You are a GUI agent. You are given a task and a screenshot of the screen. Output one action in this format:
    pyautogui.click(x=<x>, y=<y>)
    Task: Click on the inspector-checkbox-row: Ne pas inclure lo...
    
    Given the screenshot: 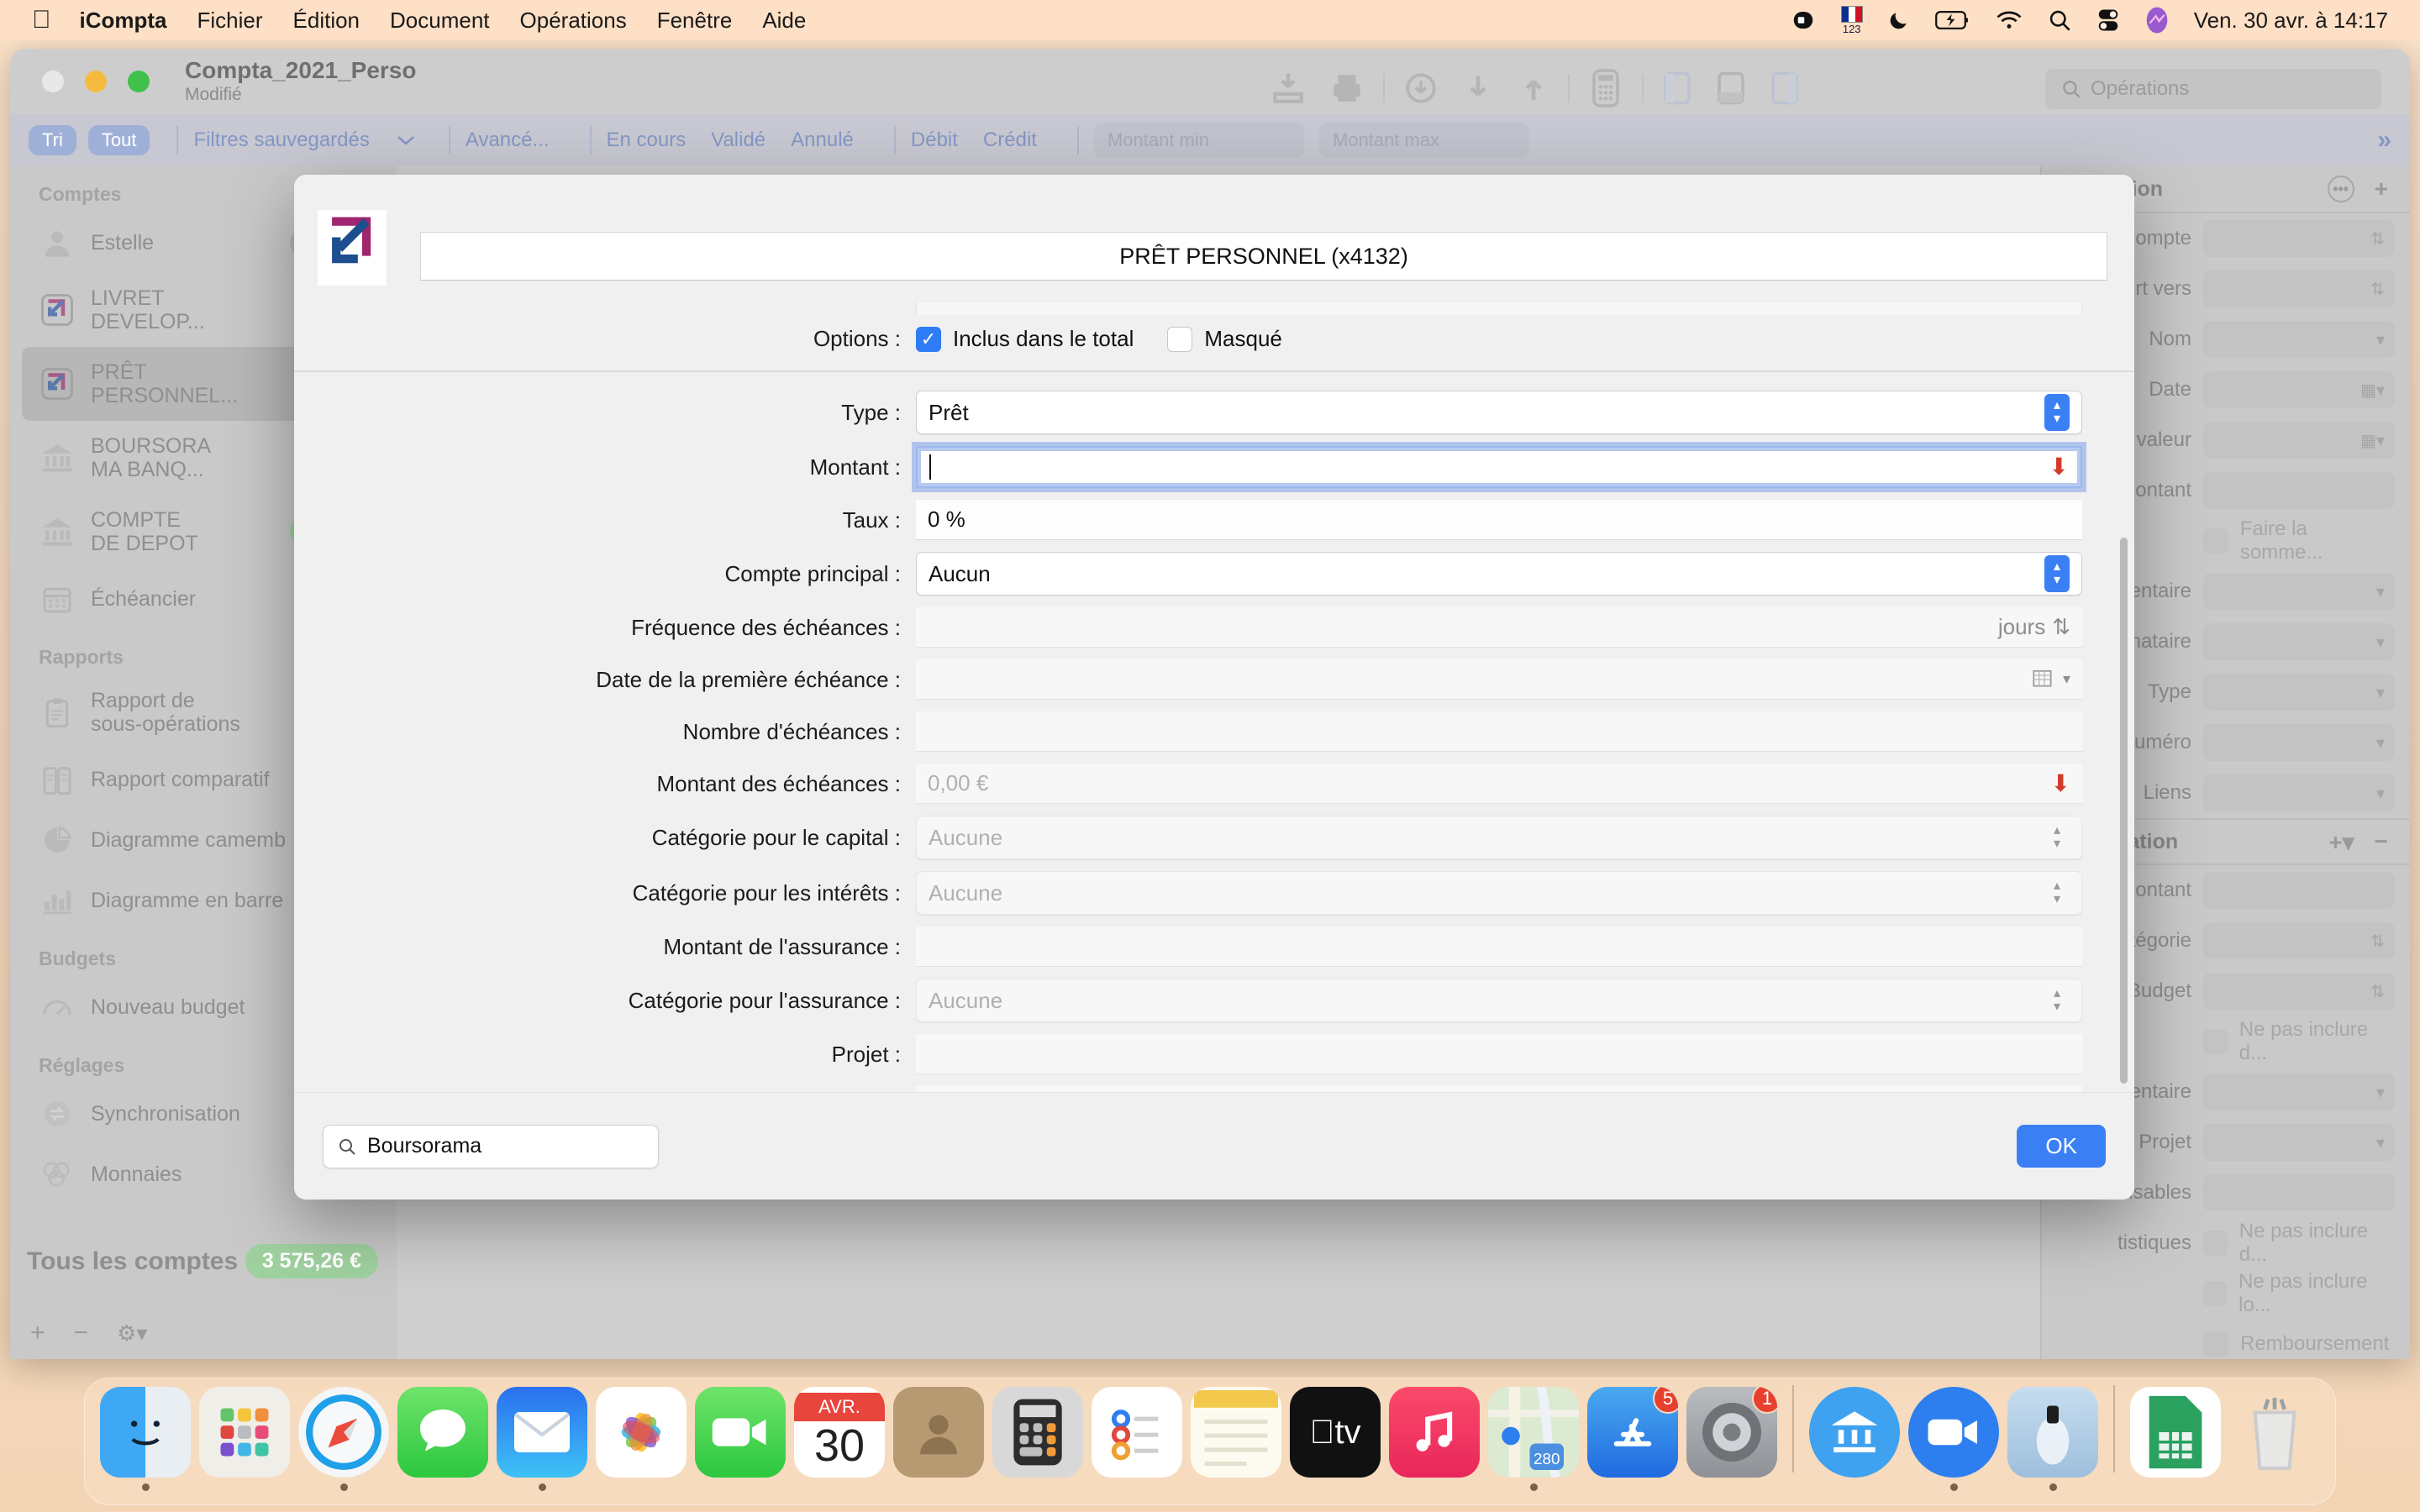 What is the action you would take?
    pyautogui.click(x=2299, y=1293)
    